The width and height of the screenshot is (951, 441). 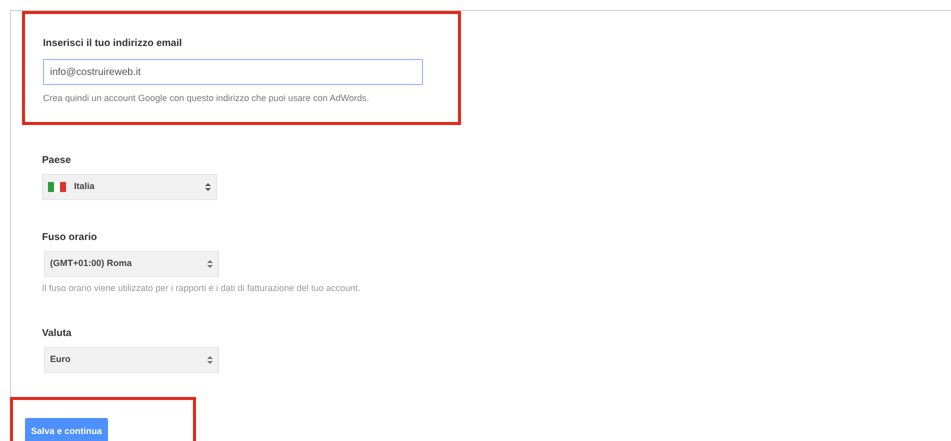 I want to click on select-value: Euro, so click(x=61, y=359).